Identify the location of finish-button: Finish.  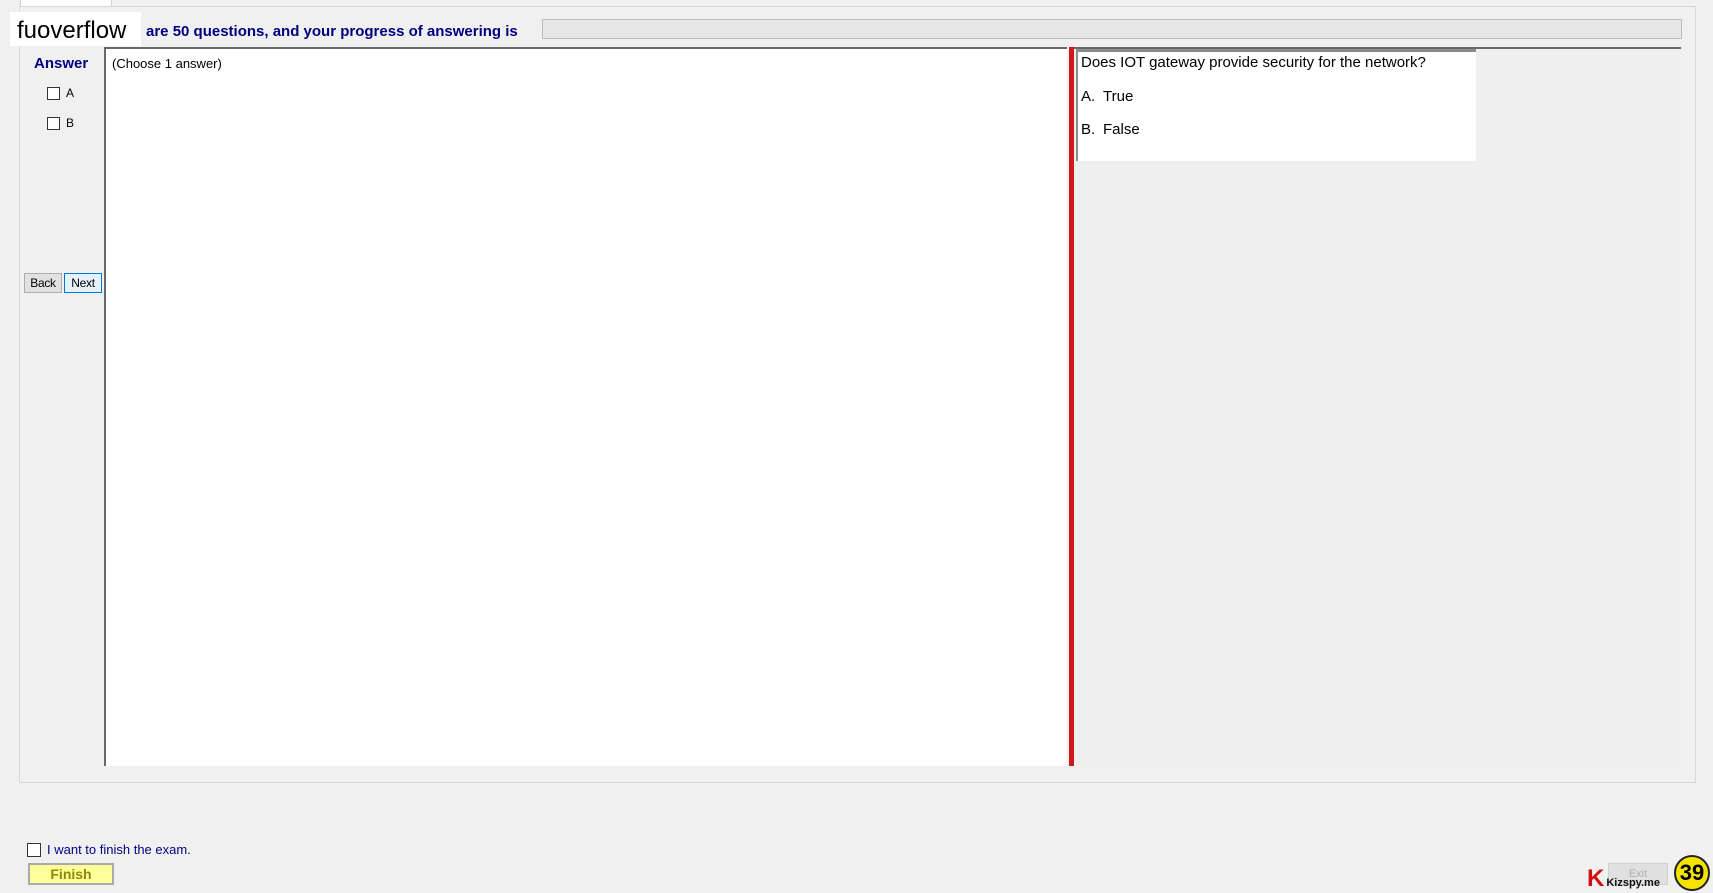
(71, 874).